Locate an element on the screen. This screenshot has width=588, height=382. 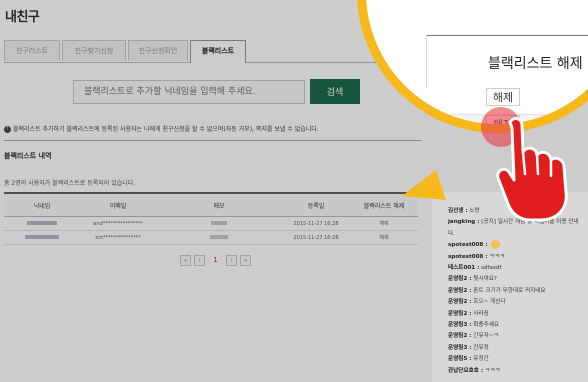
magnifier: 블랙리스트 해제 8 해제 해제 is located at coordinates (477, 62).